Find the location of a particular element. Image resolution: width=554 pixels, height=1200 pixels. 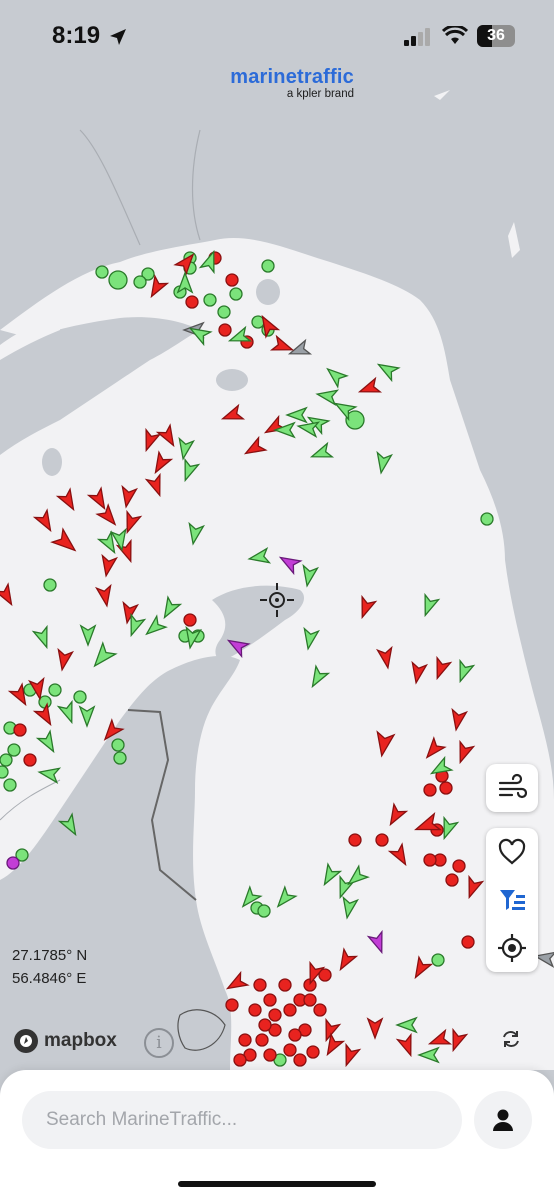

side-controls-bottom is located at coordinates (512, 900).